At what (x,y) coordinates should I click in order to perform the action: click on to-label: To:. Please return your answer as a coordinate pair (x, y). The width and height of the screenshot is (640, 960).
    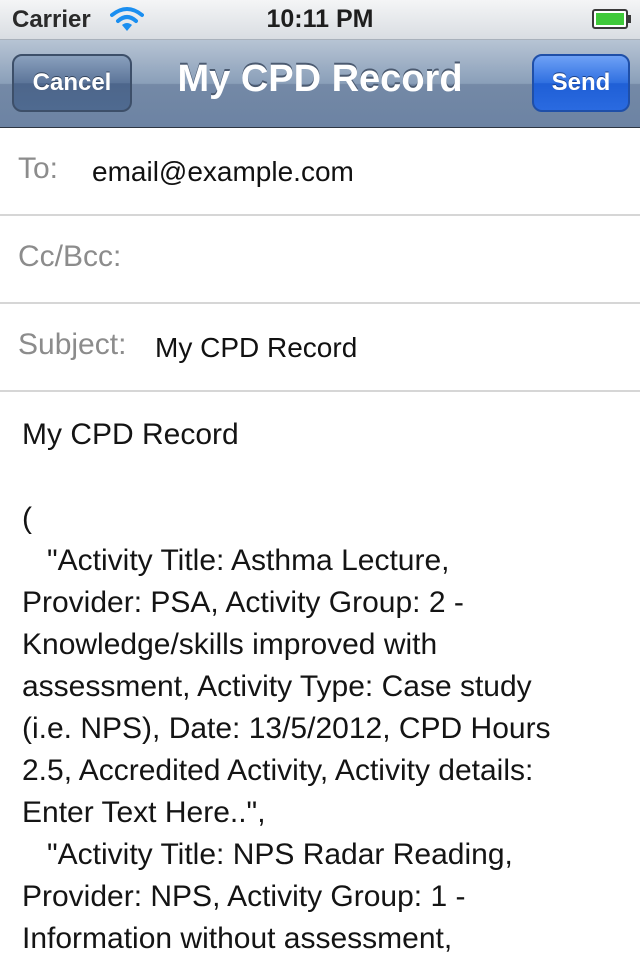
    Looking at the image, I should click on (38, 168).